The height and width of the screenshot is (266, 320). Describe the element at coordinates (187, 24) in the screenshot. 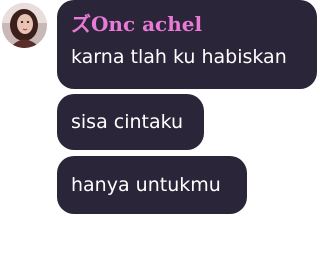

I see `sender-name: ズOnc achel` at that location.